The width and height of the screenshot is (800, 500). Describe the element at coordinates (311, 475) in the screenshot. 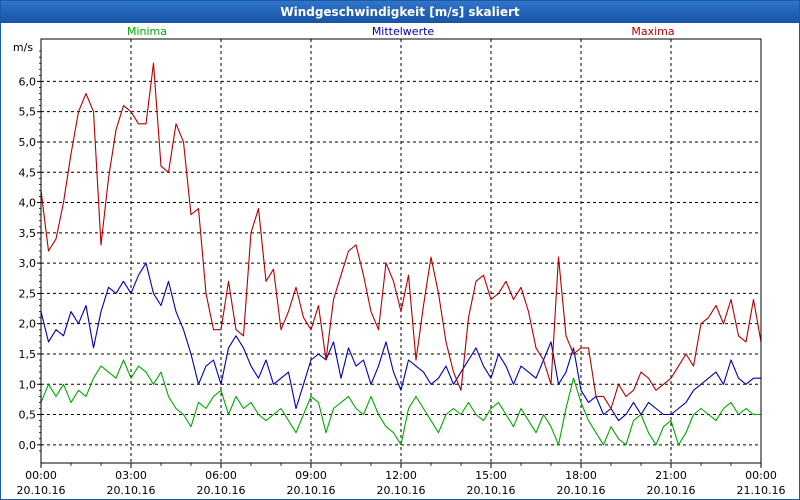

I see `x-tick-time: 09:00` at that location.